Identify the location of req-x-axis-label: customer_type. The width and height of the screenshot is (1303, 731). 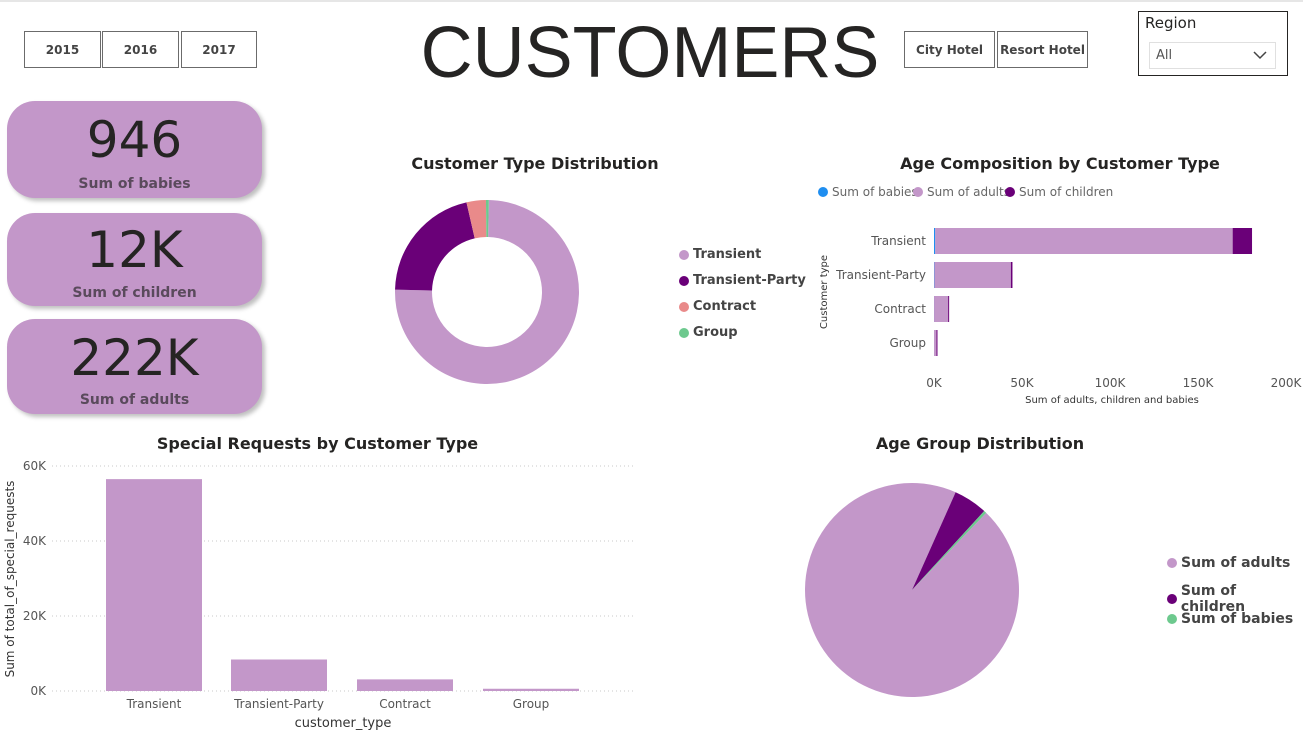
(343, 723).